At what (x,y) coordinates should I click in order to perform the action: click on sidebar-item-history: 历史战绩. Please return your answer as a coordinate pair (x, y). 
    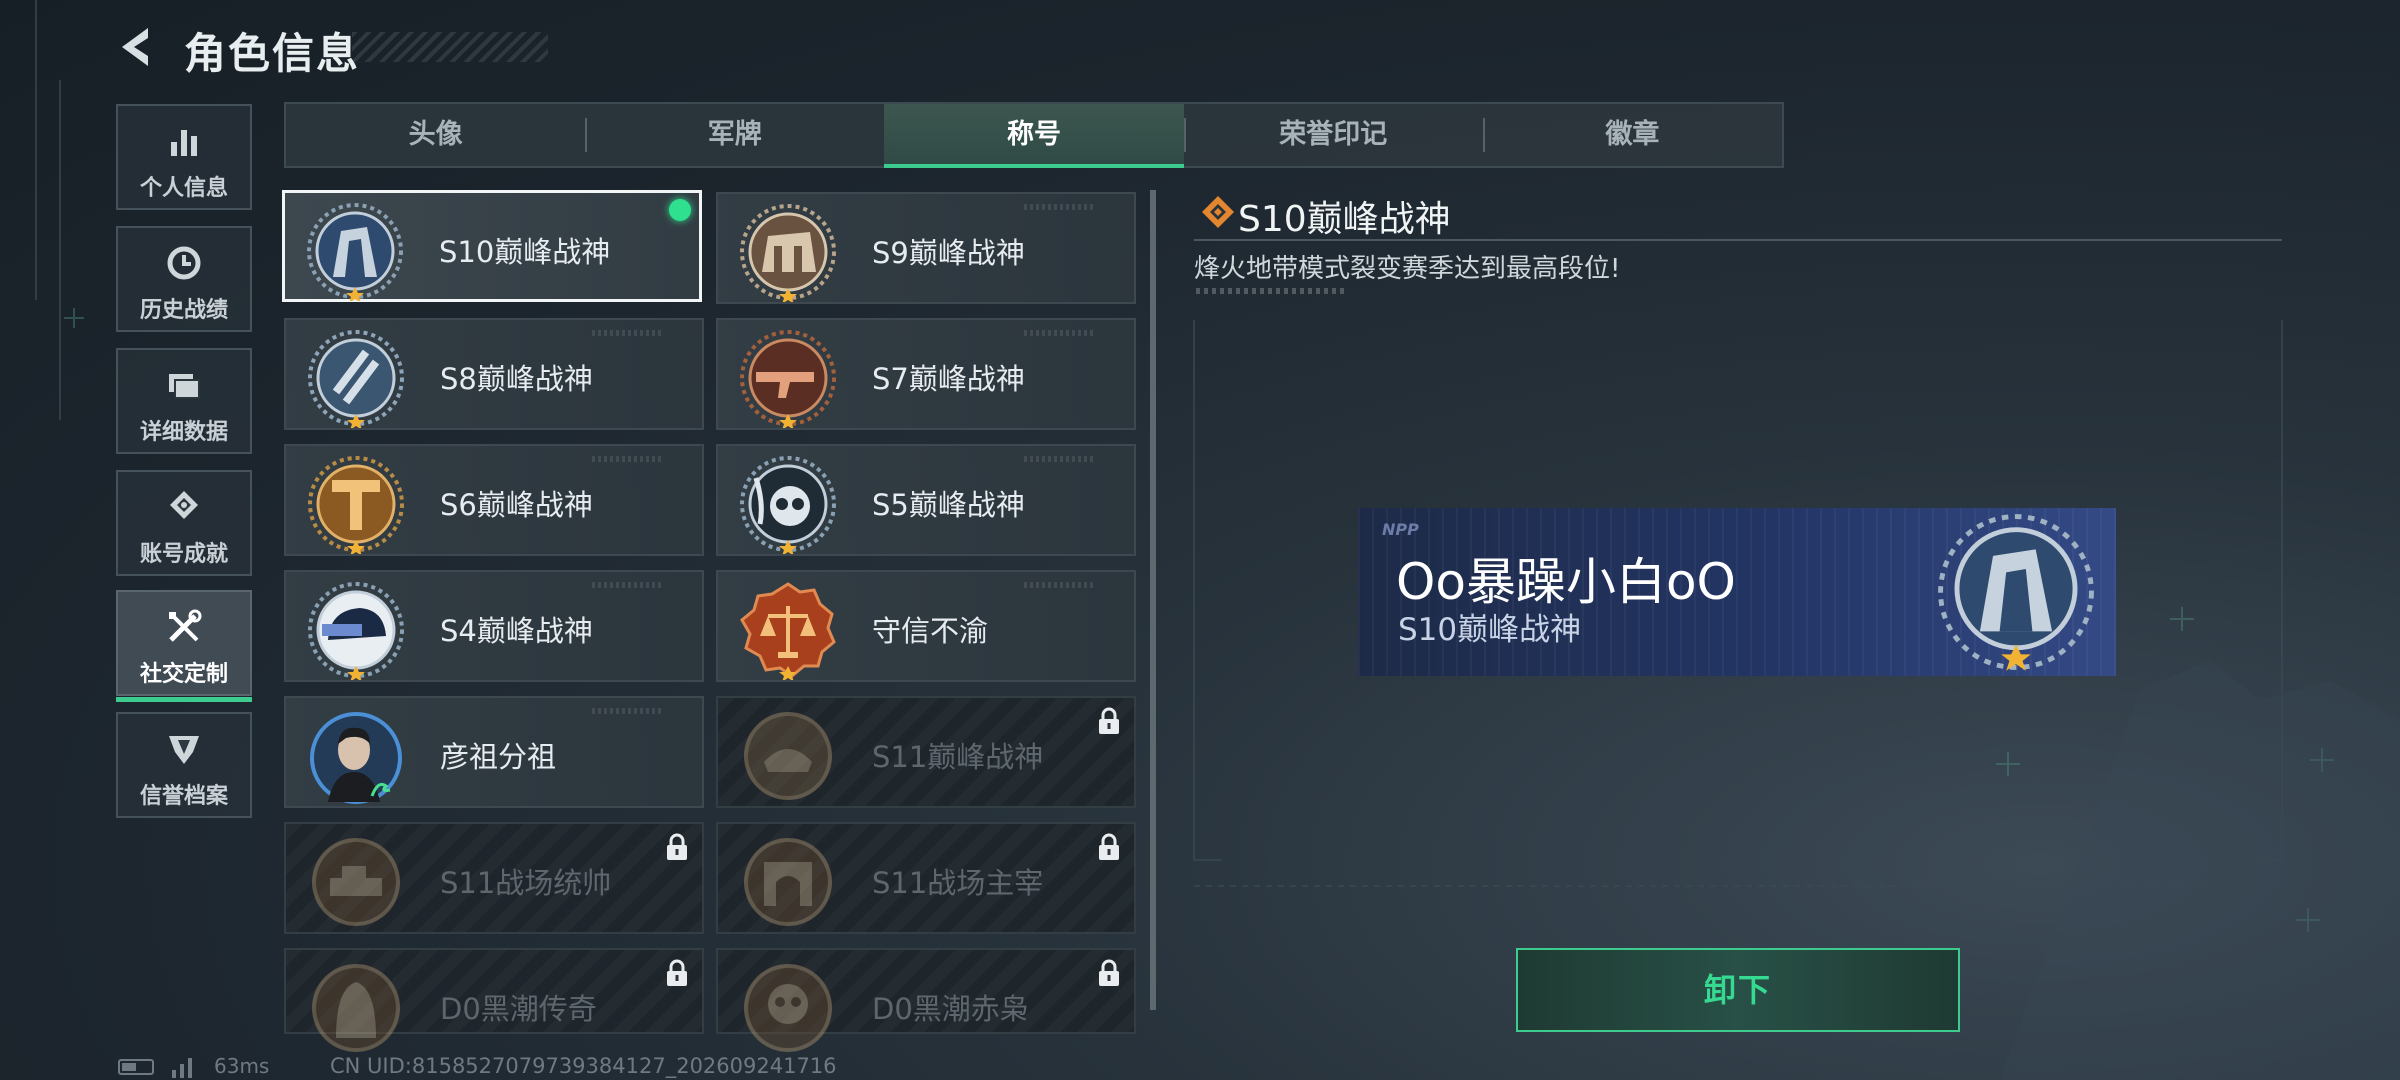
    Looking at the image, I should click on (184, 279).